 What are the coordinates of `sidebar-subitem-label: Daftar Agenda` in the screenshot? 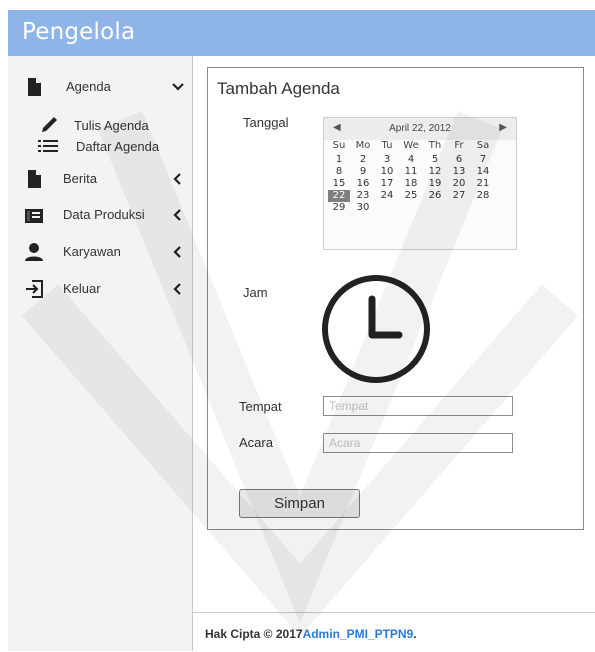 It's located at (118, 146).